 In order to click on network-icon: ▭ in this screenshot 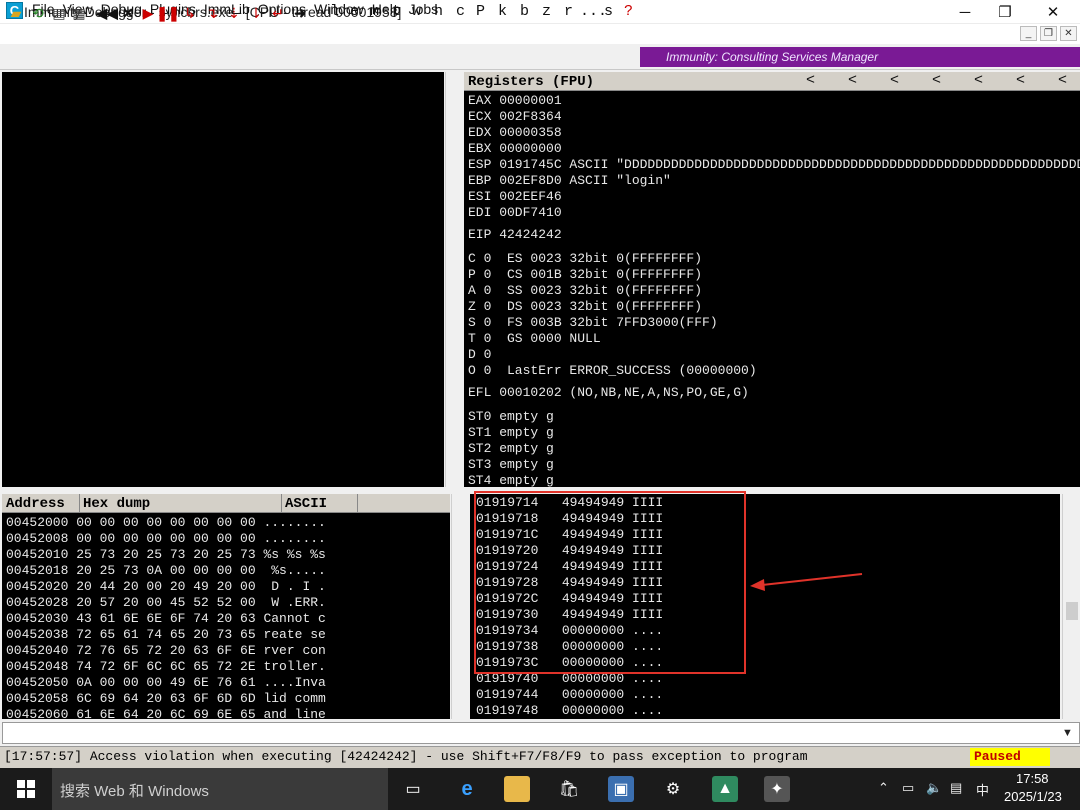, I will do `click(908, 788)`.